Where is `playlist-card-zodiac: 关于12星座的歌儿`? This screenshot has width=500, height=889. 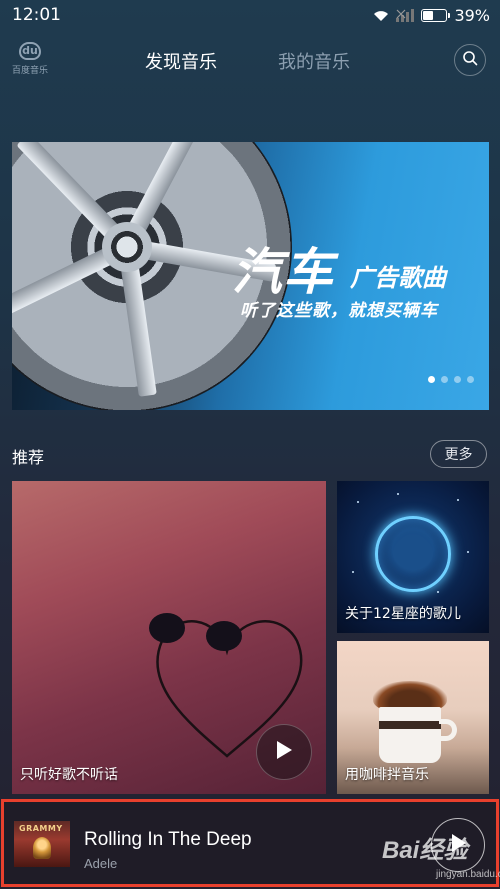 playlist-card-zodiac: 关于12星座的歌儿 is located at coordinates (413, 557).